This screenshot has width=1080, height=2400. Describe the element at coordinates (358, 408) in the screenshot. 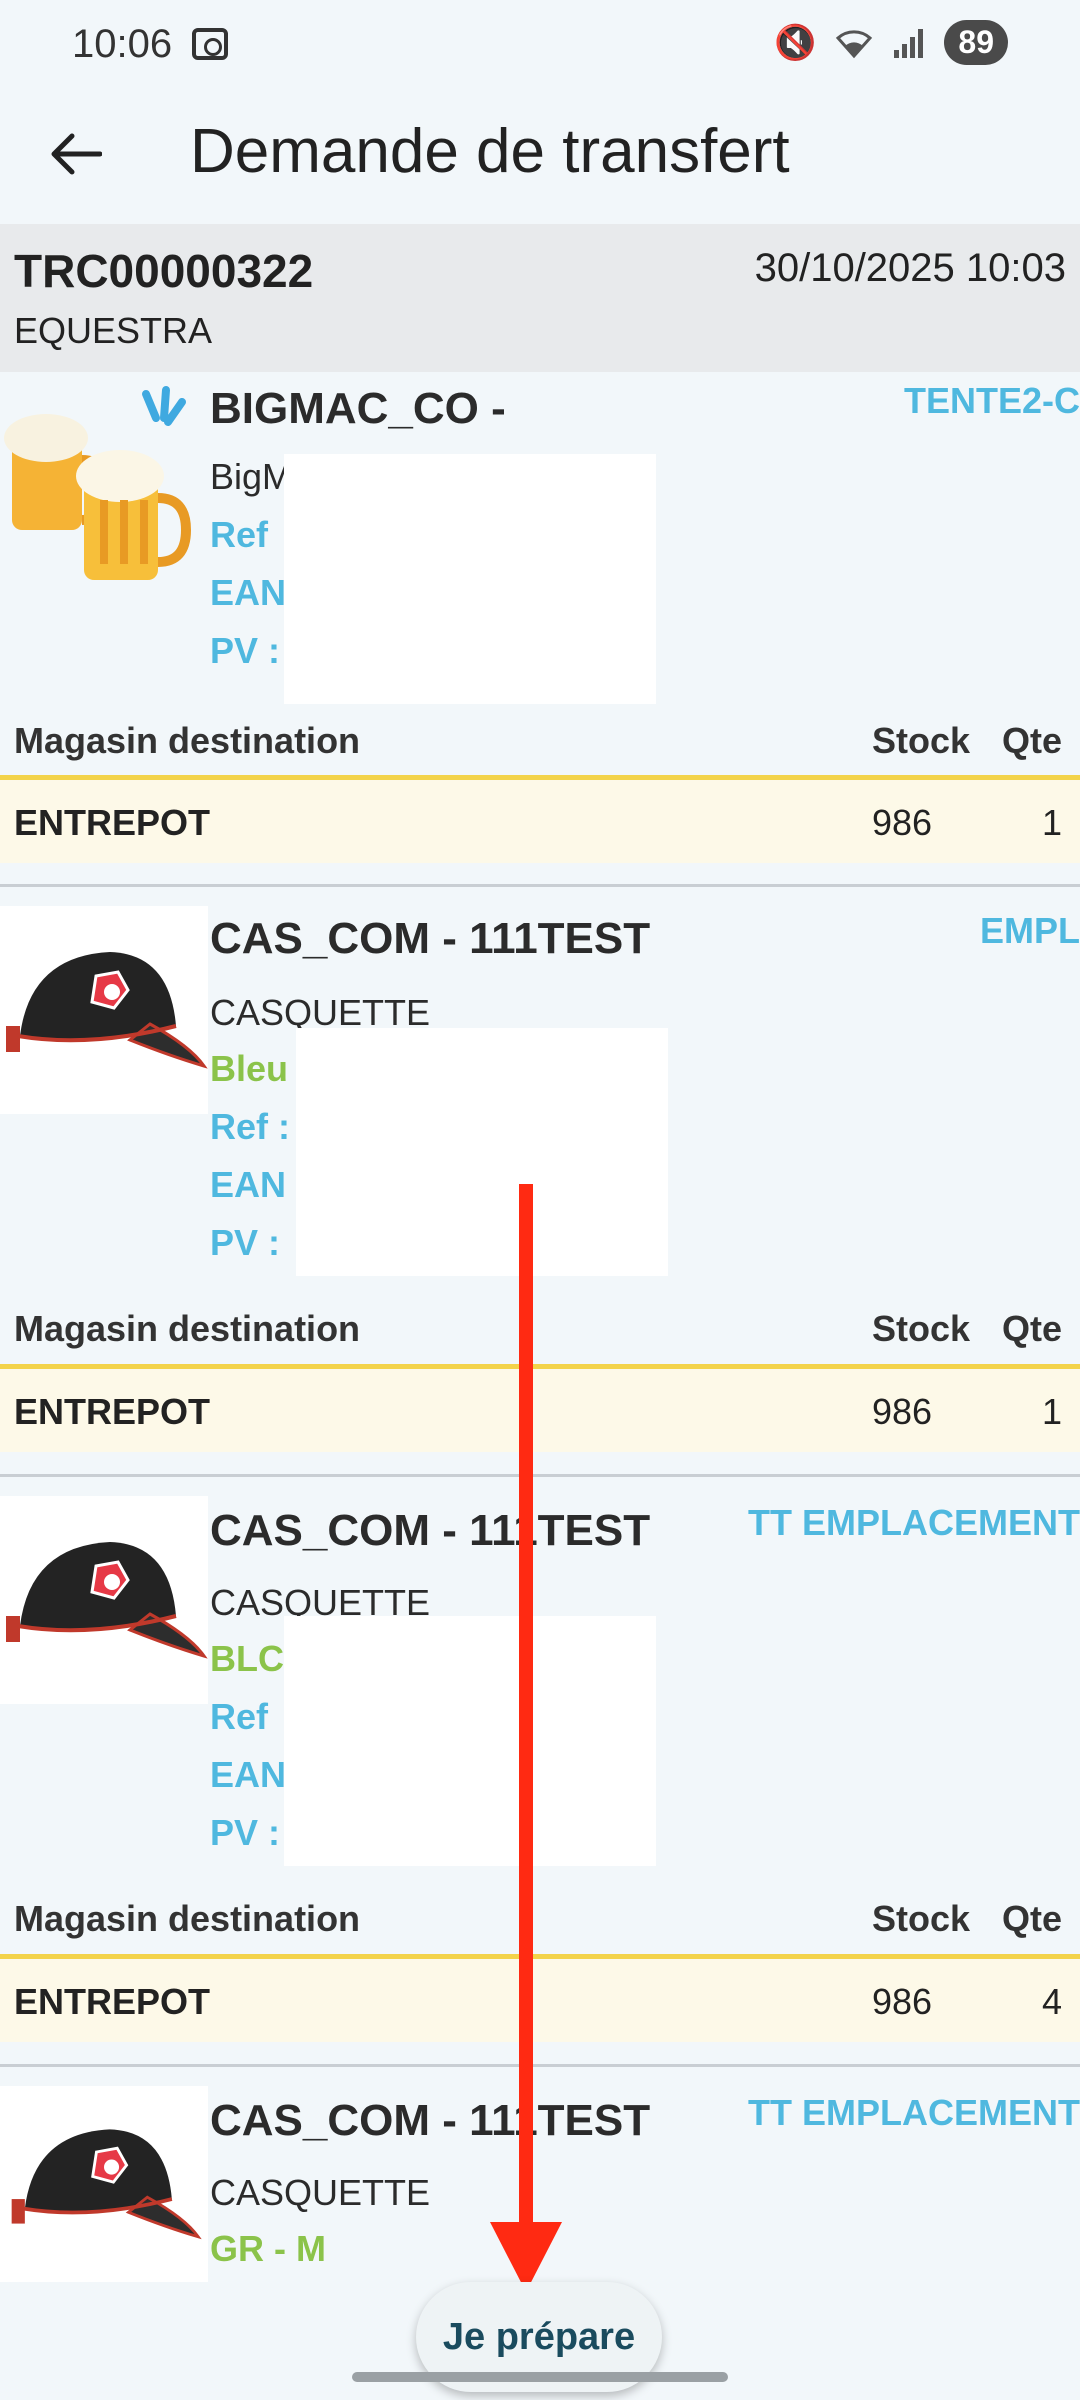

I see `product-title: BIGMAC_CO -` at that location.